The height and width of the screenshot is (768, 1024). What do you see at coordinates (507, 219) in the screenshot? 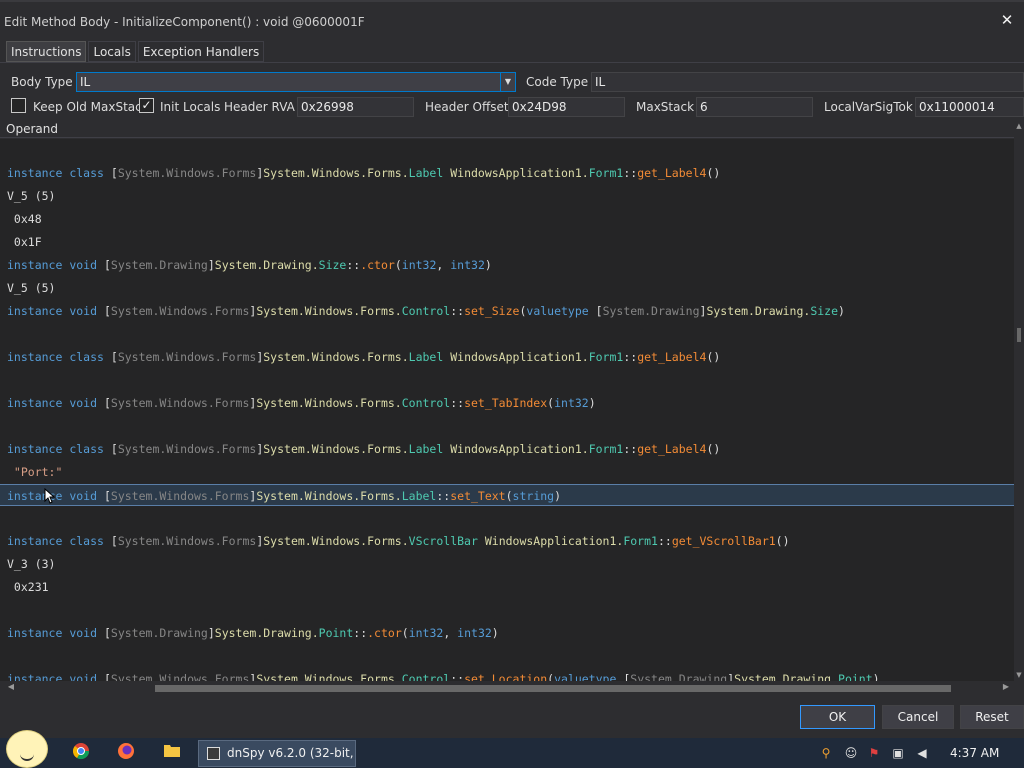
I see `list-item: 0x48` at bounding box center [507, 219].